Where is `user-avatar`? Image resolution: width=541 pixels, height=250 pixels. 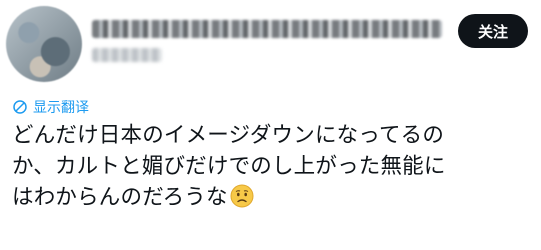
user-avatar is located at coordinates (44, 44).